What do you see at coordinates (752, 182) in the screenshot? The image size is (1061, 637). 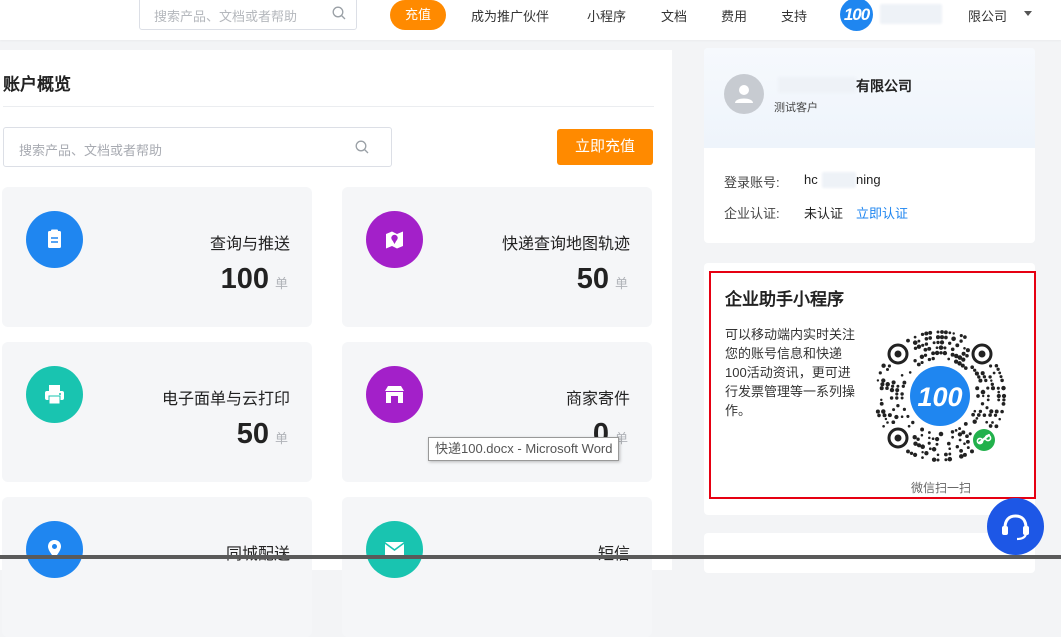 I see `login-label: 登录账号:` at bounding box center [752, 182].